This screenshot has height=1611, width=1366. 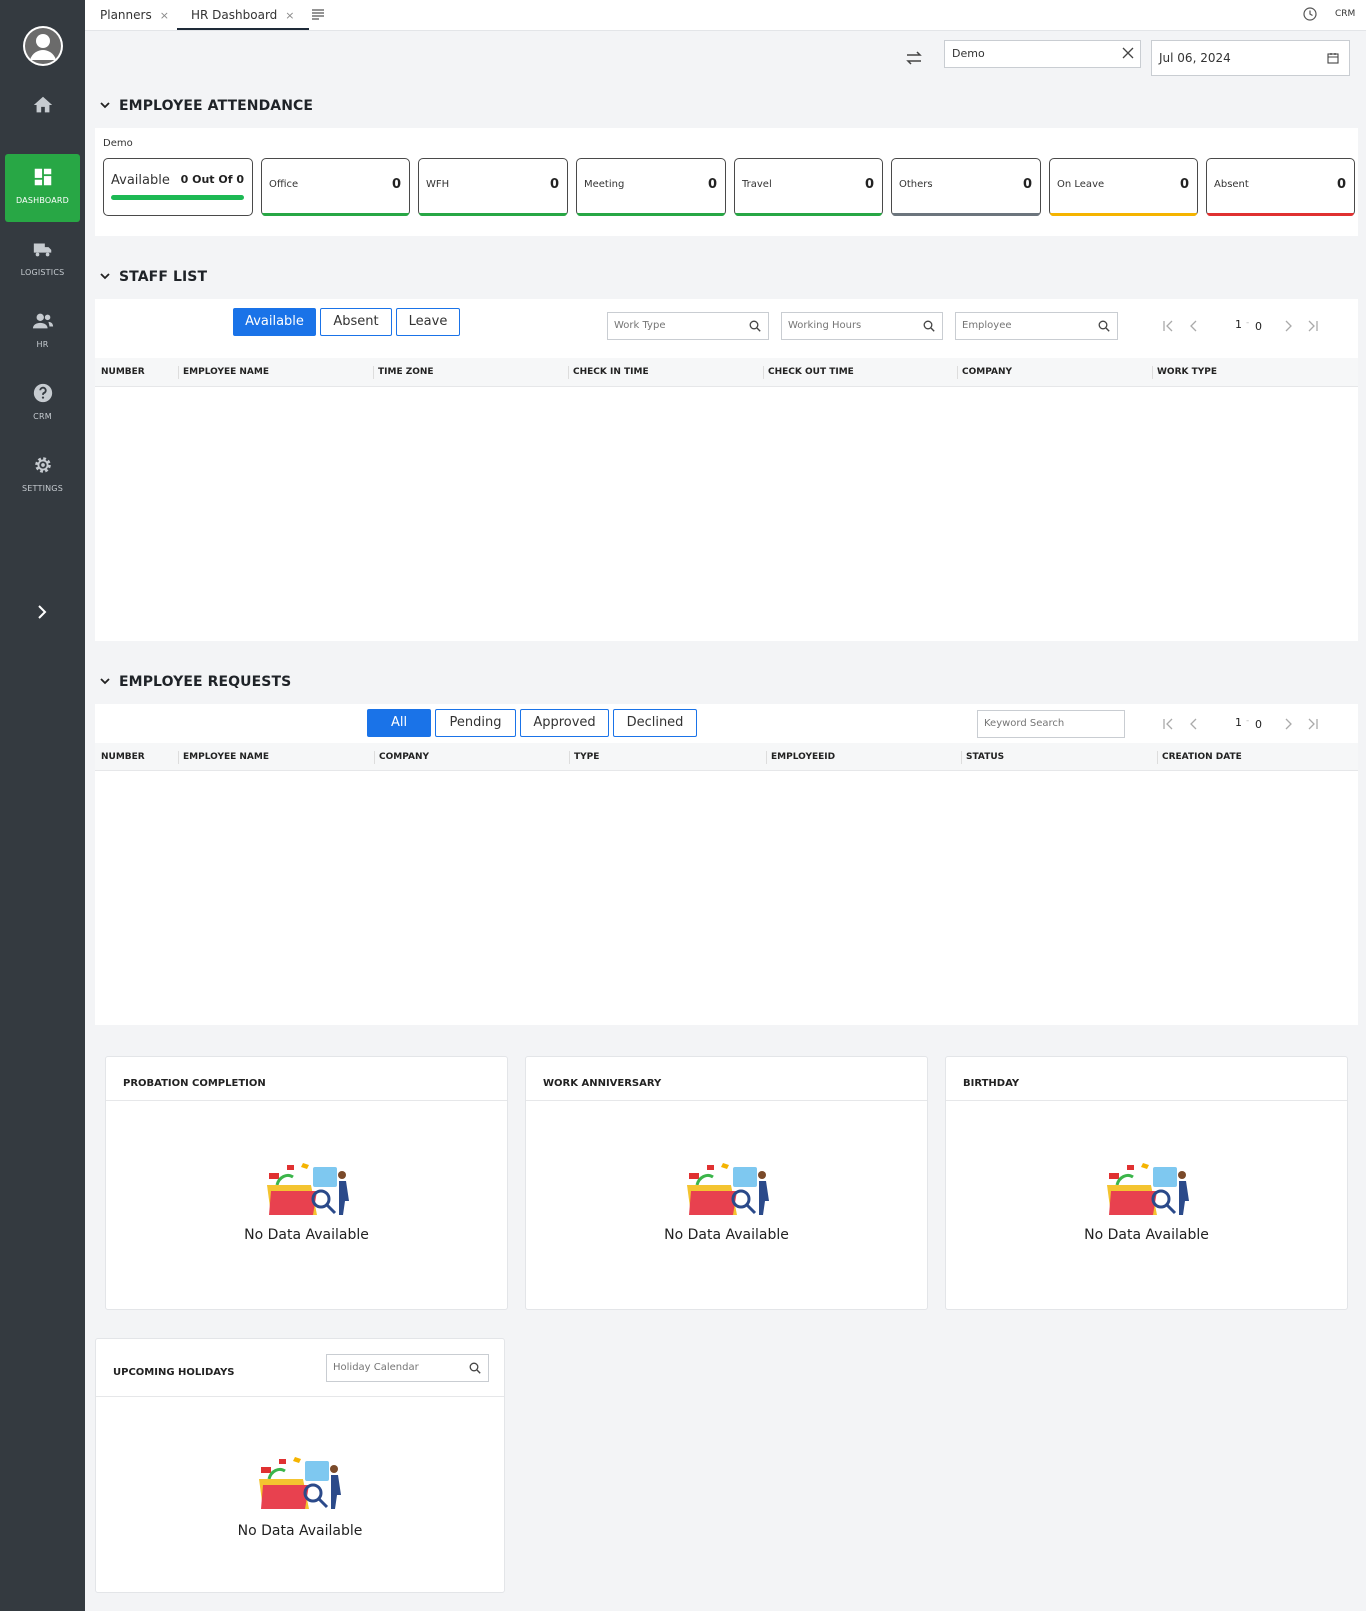 What do you see at coordinates (428, 322) in the screenshot?
I see `filter-leave-button: Leave` at bounding box center [428, 322].